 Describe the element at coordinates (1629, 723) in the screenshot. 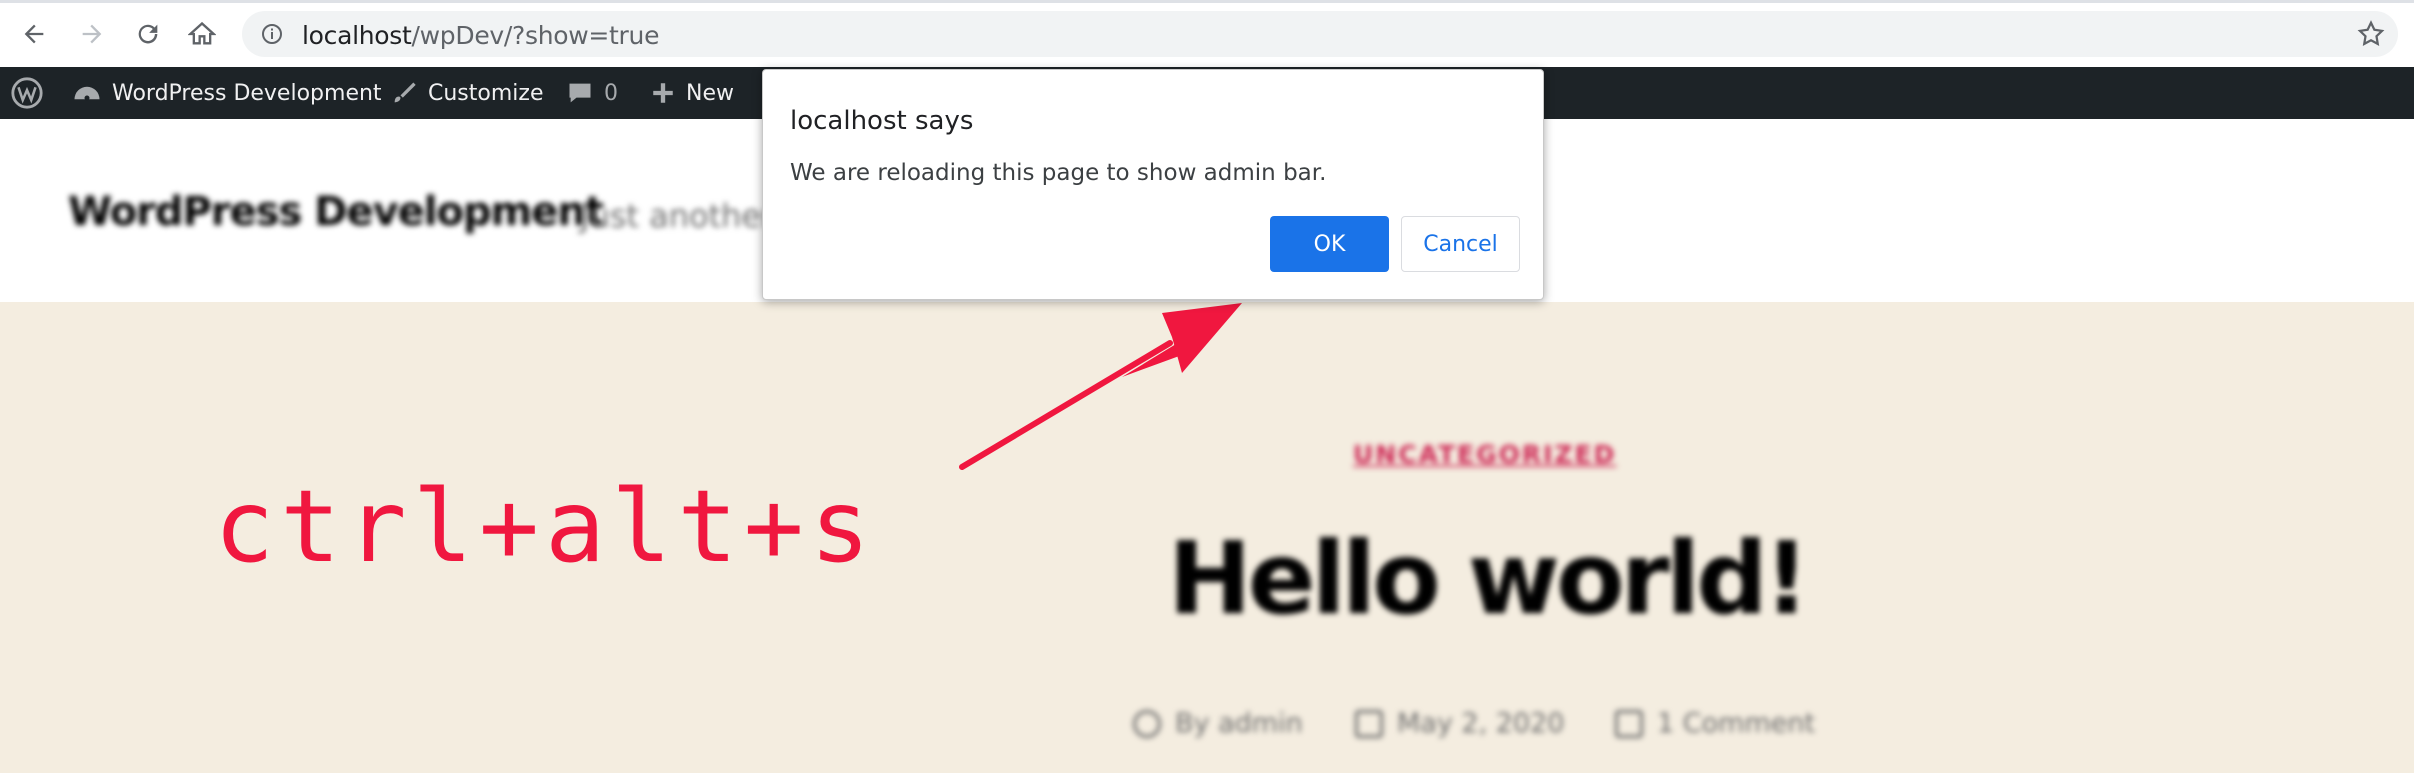

I see `comment-icon` at that location.